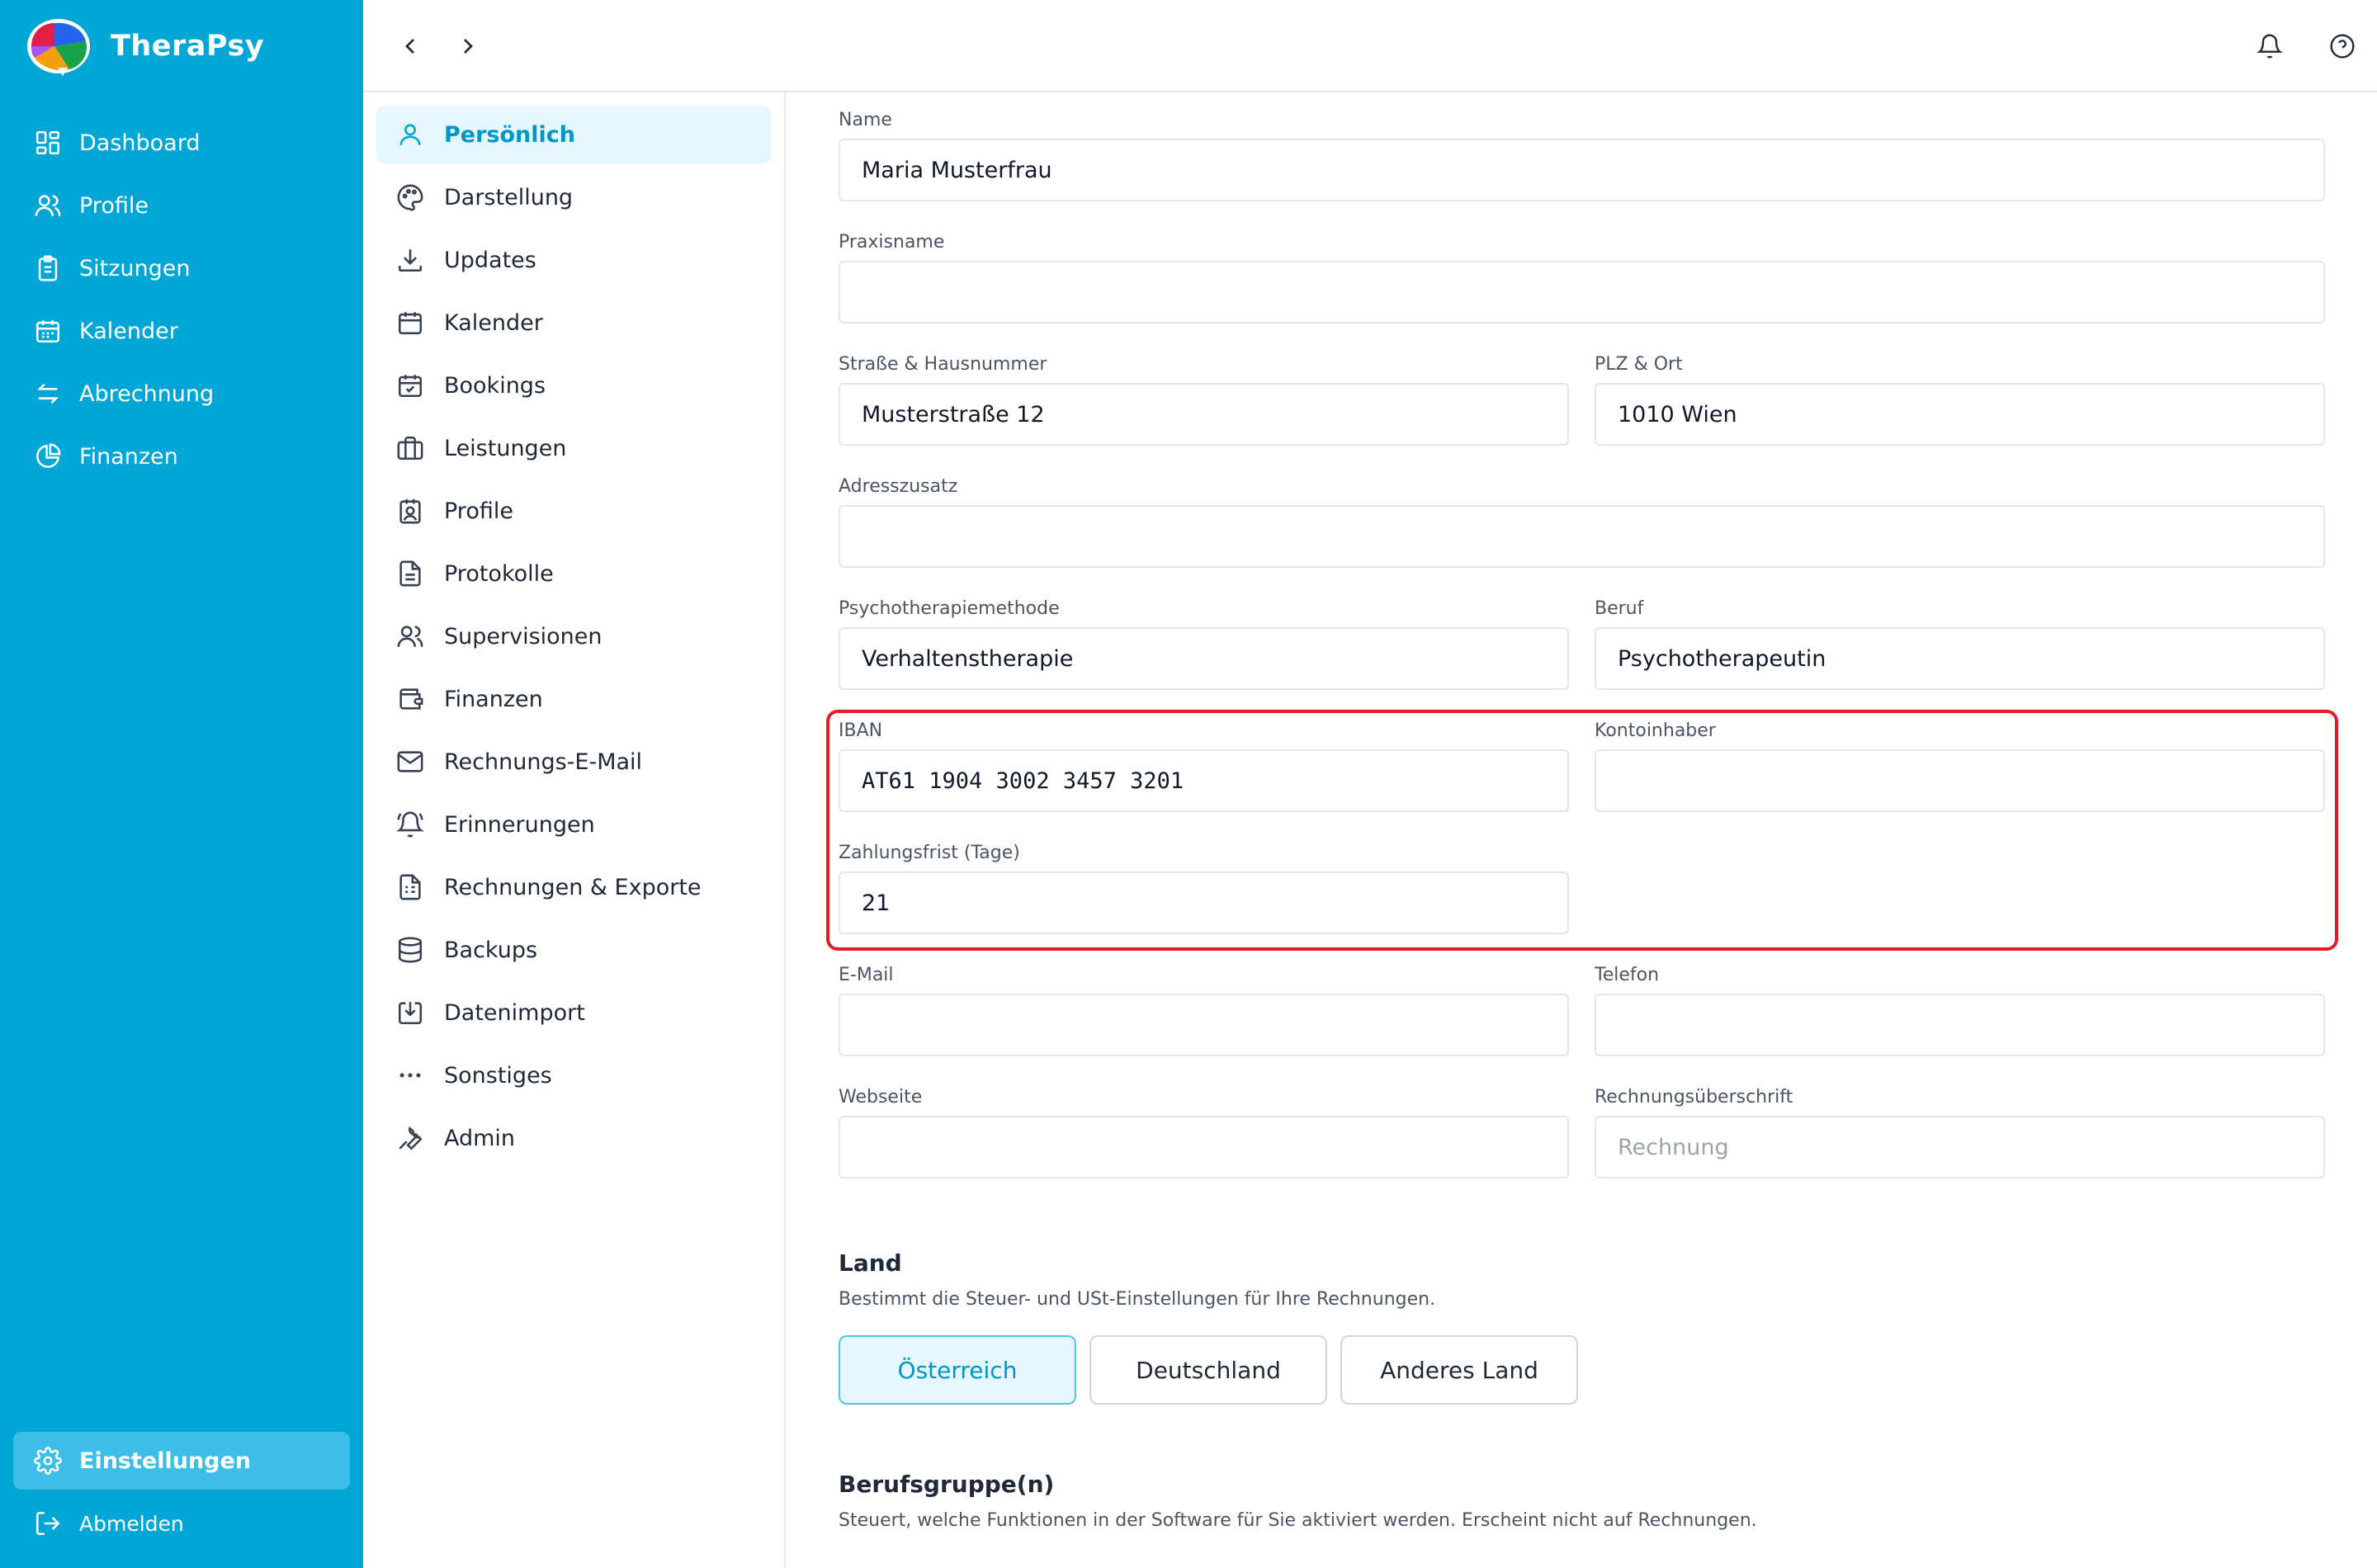 The height and width of the screenshot is (1568, 2377). What do you see at coordinates (1204, 1025) in the screenshot?
I see `email-input` at bounding box center [1204, 1025].